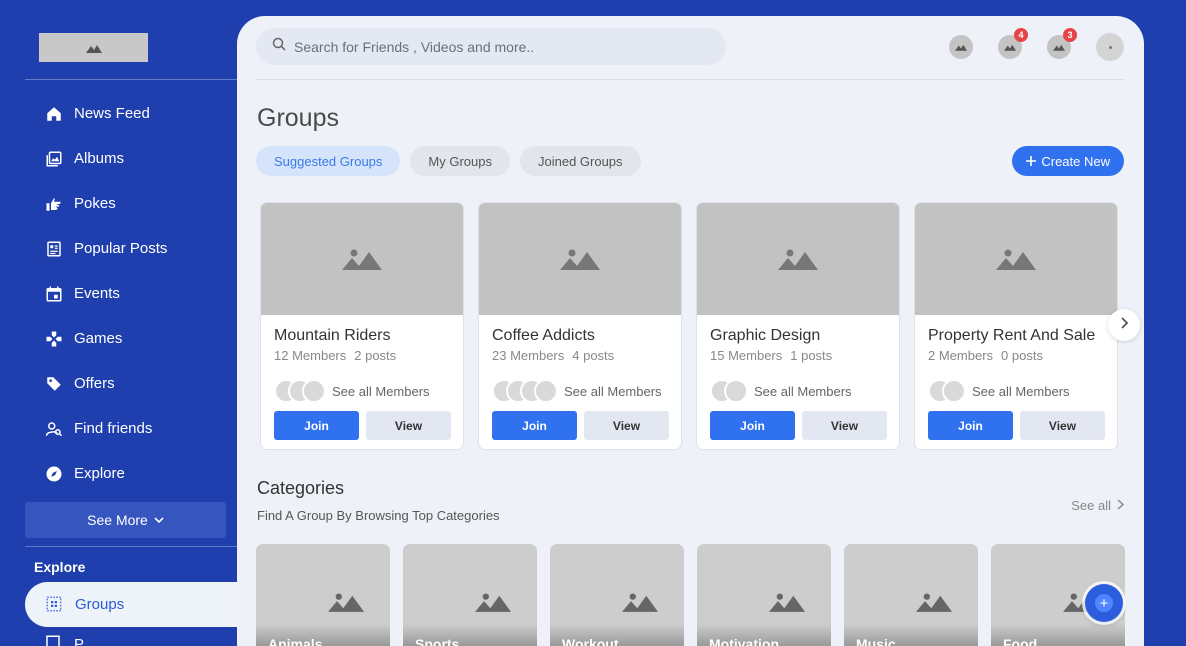 The width and height of the screenshot is (1186, 646). I want to click on sidebar-item-news-feed: News Feed, so click(118, 113).